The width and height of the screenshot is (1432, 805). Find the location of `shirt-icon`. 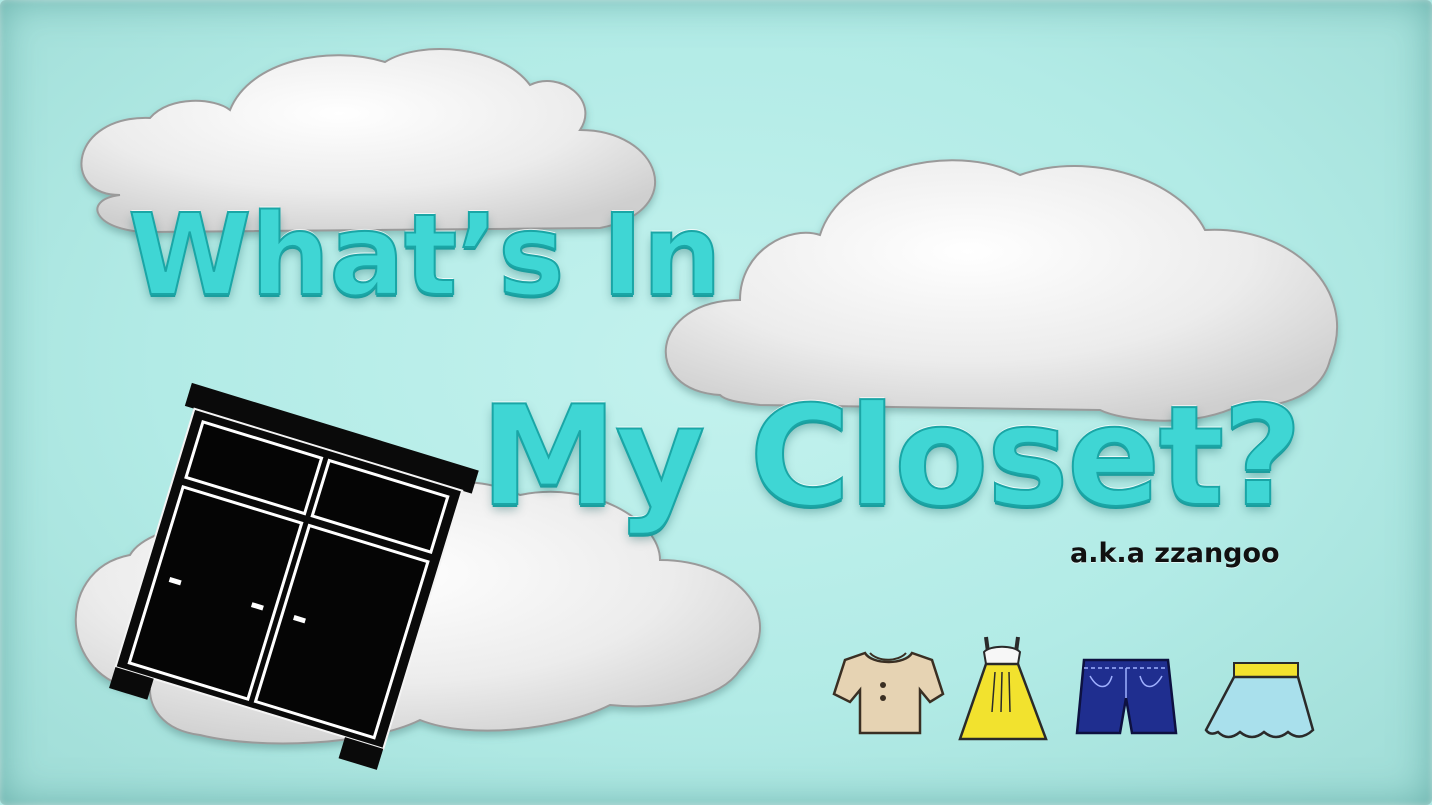

shirt-icon is located at coordinates (888, 693).